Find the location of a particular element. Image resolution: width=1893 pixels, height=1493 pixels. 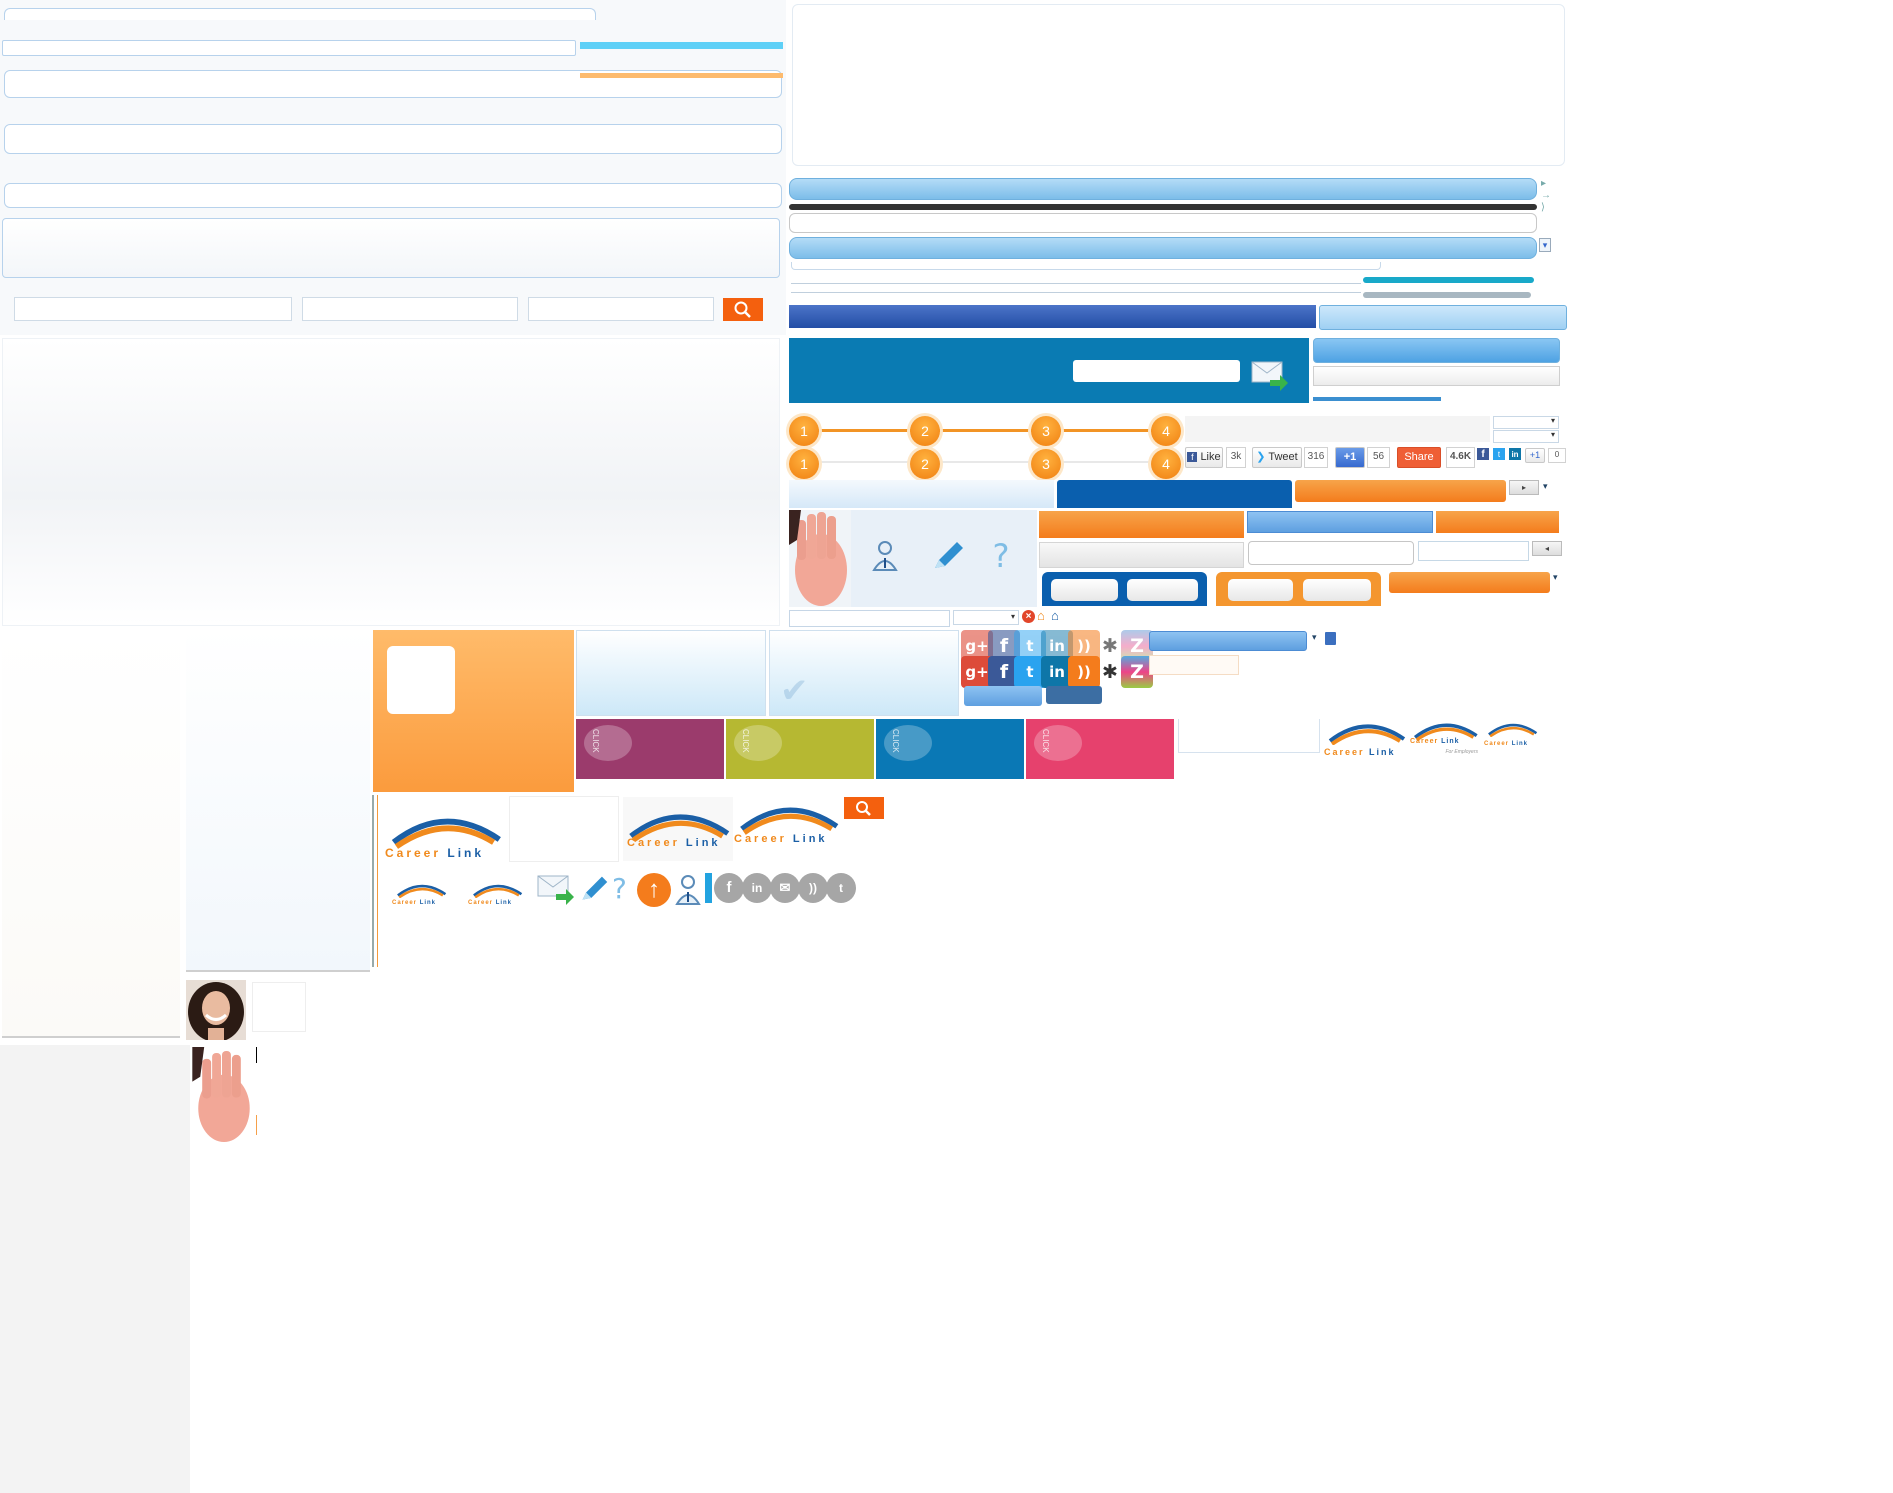

navy-nav-bar is located at coordinates (1052, 316).